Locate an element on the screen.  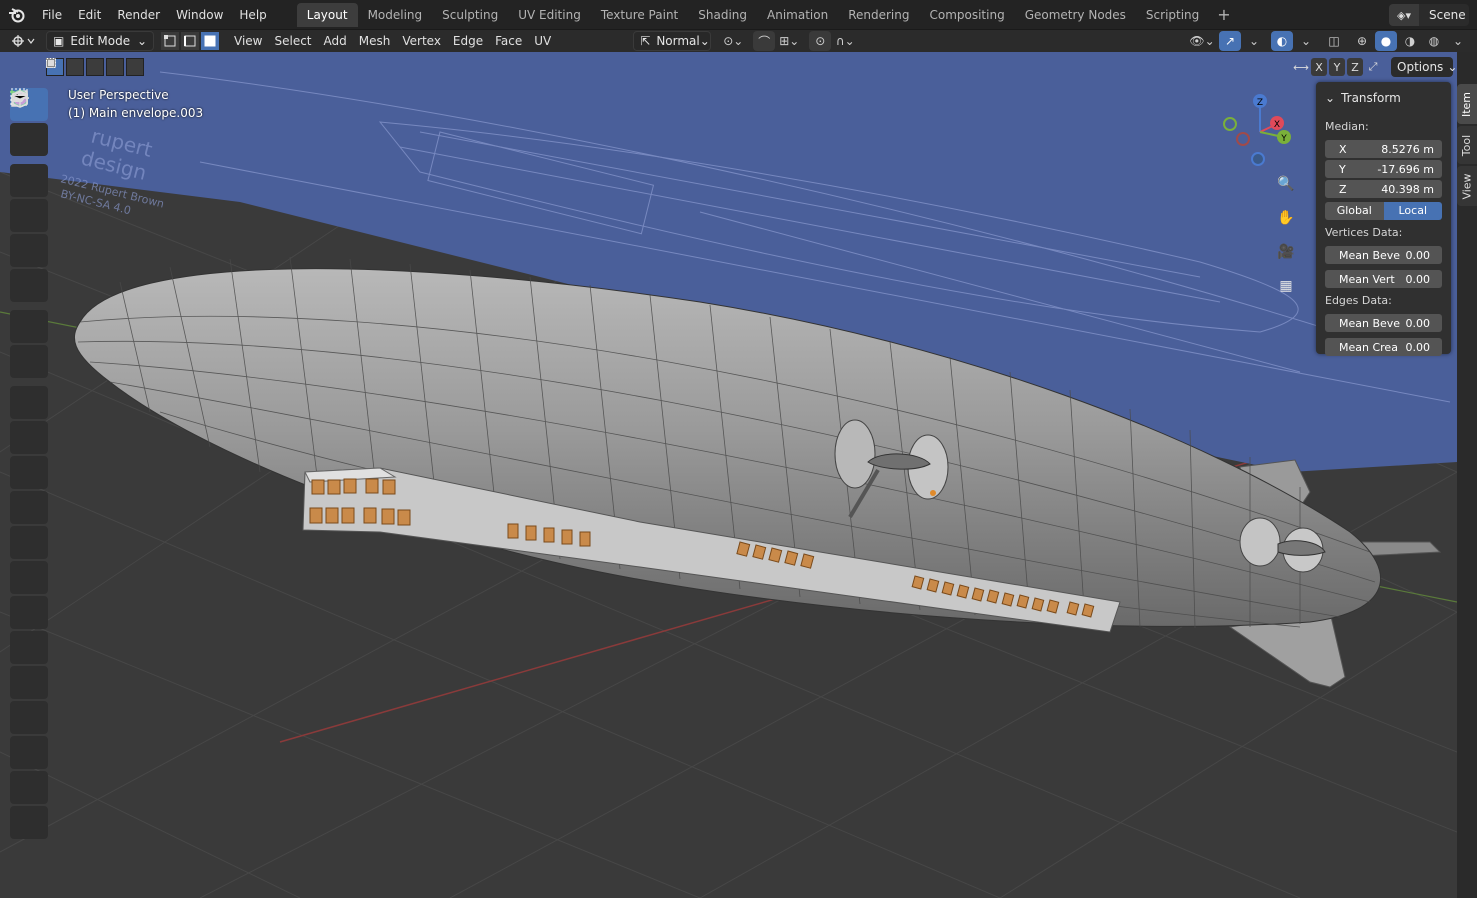
tab-rendering: Rendering is located at coordinates (878, 15).